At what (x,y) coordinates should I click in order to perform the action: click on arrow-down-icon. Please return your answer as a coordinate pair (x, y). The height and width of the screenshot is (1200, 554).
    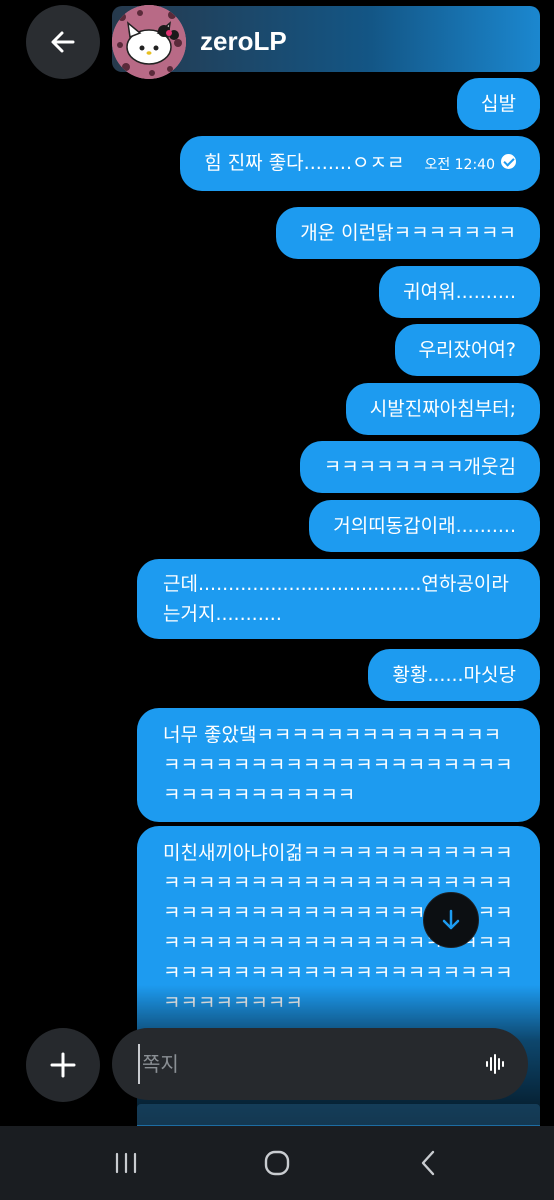
    Looking at the image, I should click on (451, 919).